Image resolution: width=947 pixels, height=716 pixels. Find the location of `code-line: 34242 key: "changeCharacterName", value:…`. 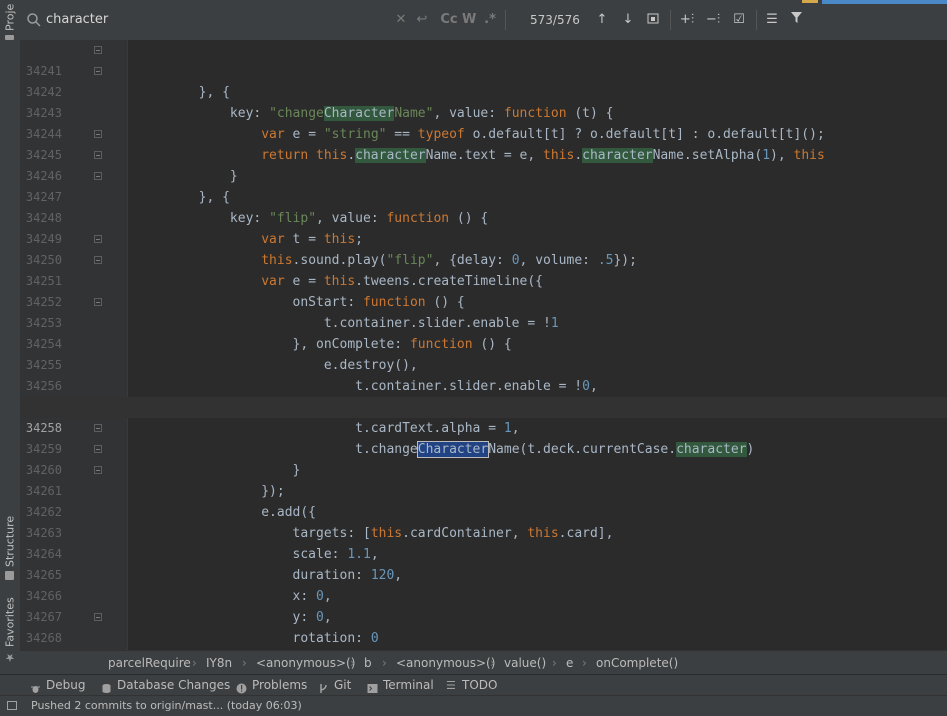

code-line: 34242 key: "changeCharacterName", value:… is located at coordinates (483, 91).